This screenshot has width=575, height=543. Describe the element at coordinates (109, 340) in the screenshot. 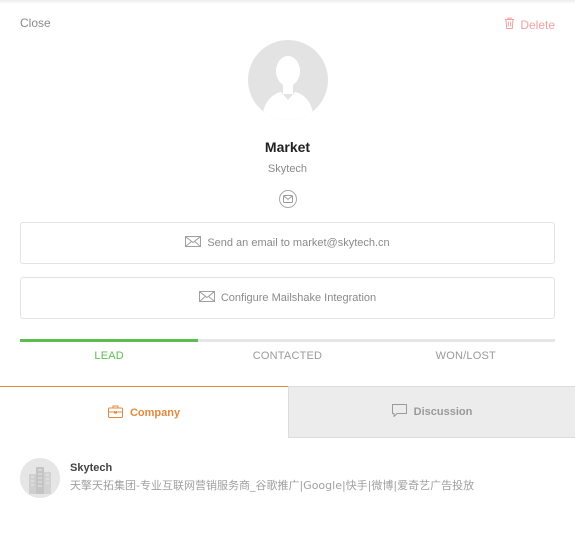

I see `pipeline-progress-fill` at that location.